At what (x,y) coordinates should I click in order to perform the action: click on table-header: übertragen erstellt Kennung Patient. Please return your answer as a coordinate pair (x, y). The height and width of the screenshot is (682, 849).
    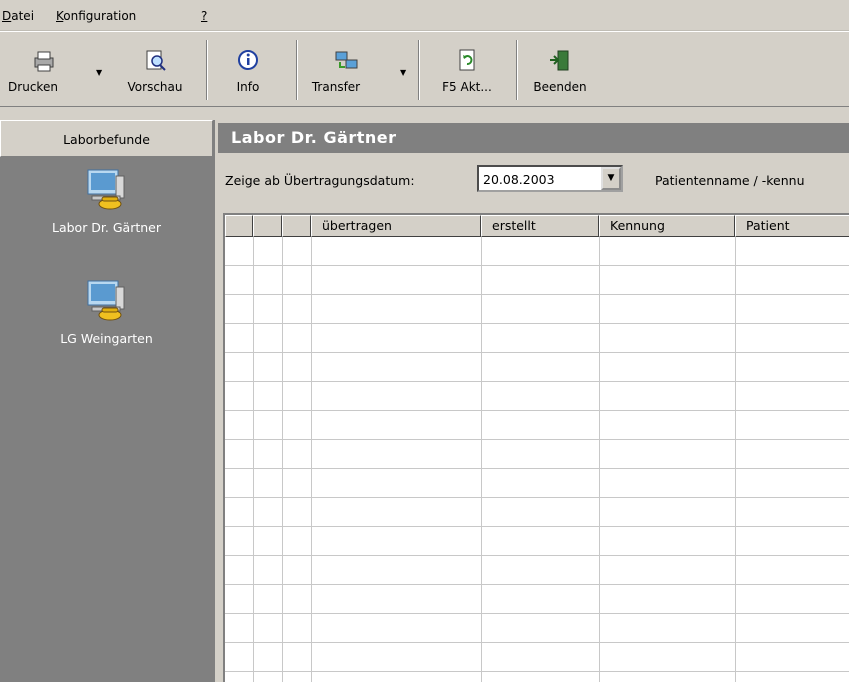
    Looking at the image, I should click on (537, 226).